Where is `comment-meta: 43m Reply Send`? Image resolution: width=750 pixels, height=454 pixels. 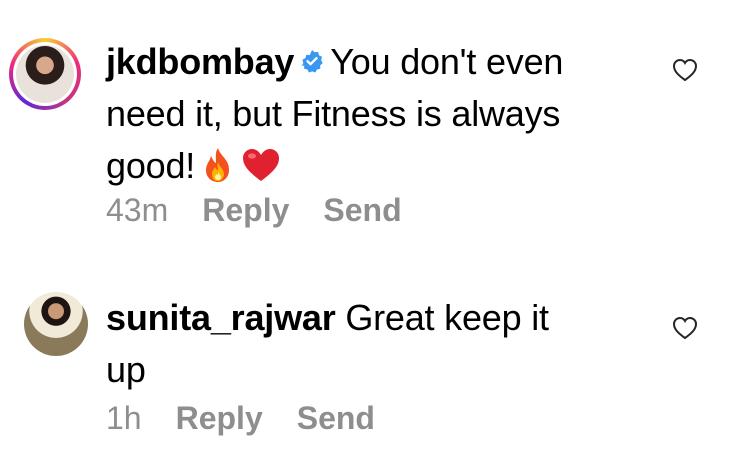
comment-meta: 43m Reply Send is located at coordinates (254, 210).